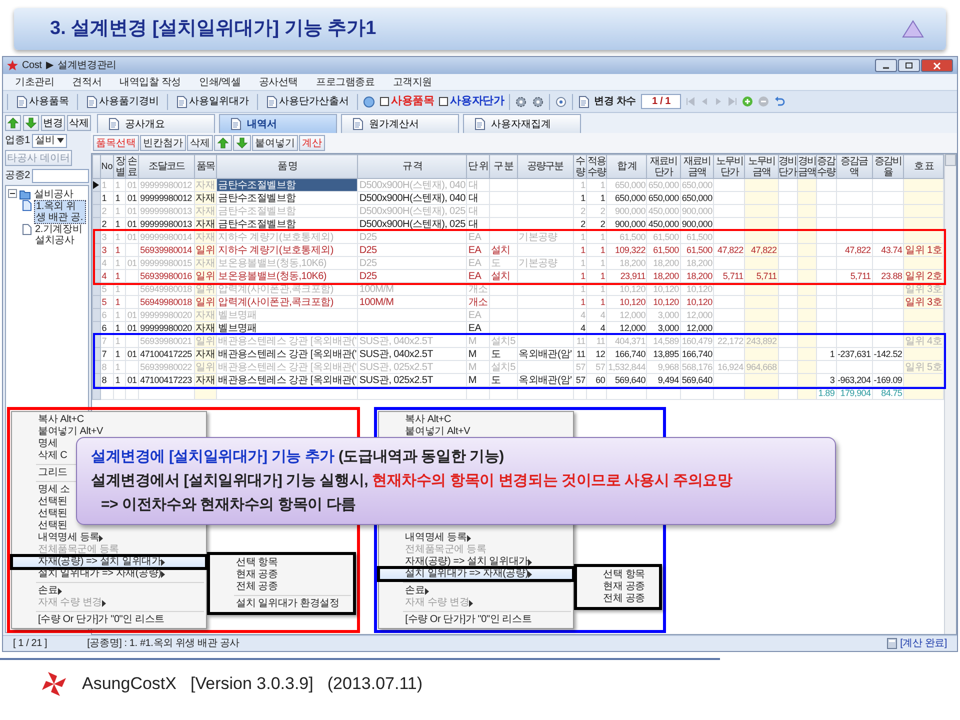 This screenshot has height=720, width=960. What do you see at coordinates (36, 444) in the screenshot?
I see `menu-item: 명세` at bounding box center [36, 444].